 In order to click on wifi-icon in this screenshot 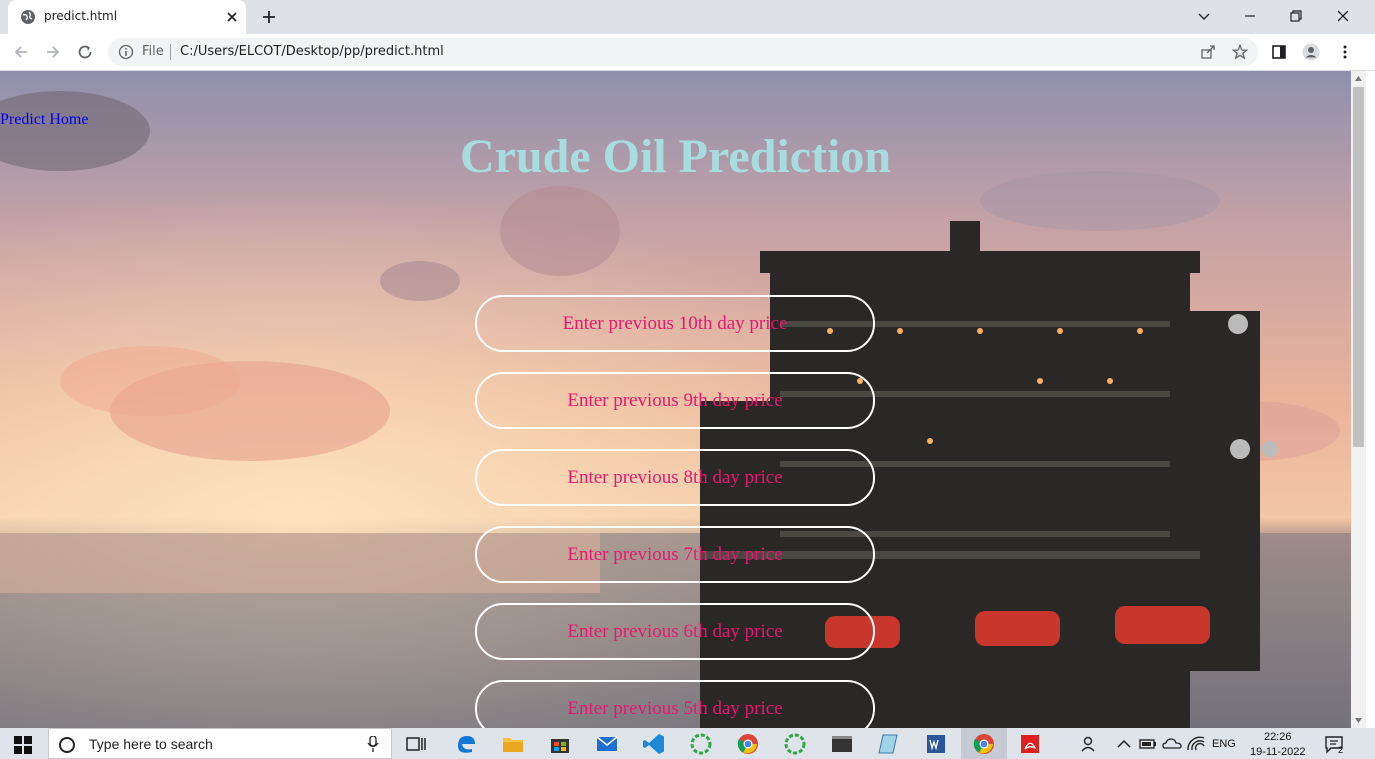, I will do `click(1196, 744)`.